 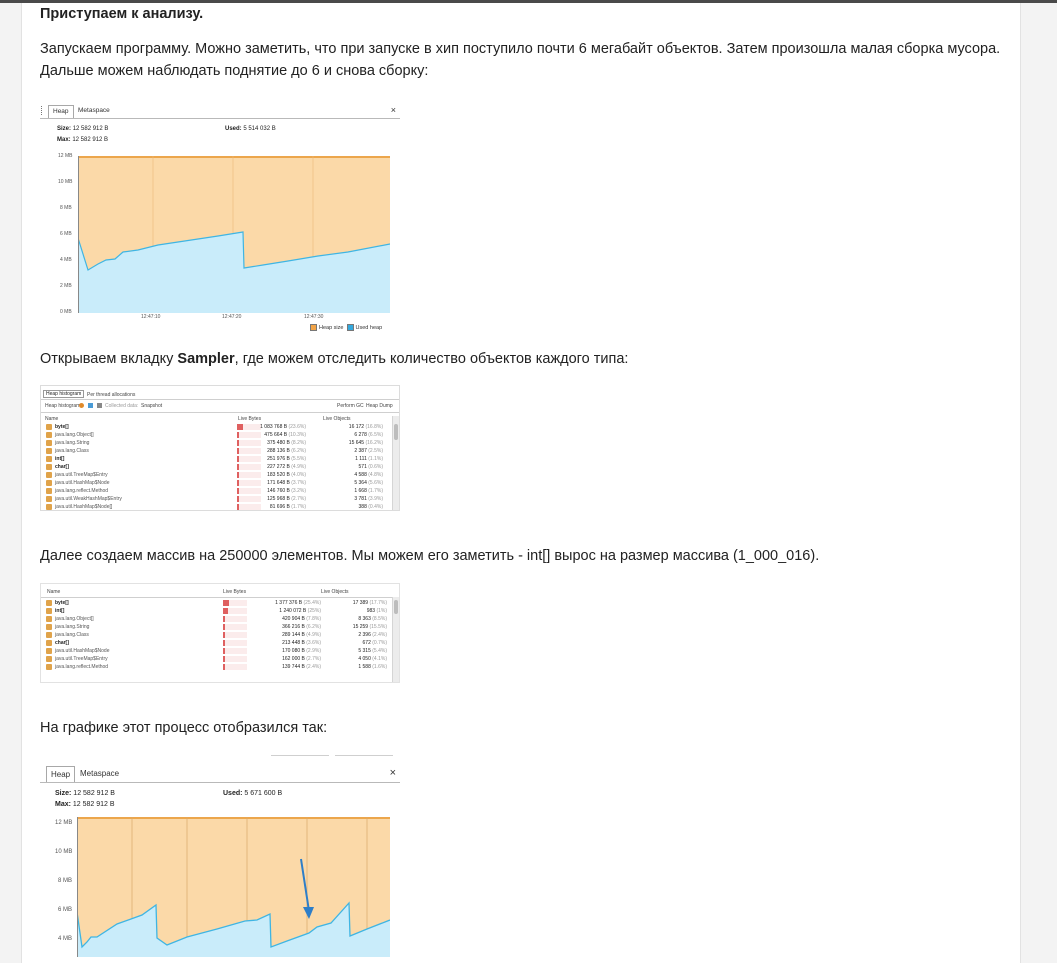 What do you see at coordinates (72, 443) in the screenshot?
I see `class-name: java.lang.String` at bounding box center [72, 443].